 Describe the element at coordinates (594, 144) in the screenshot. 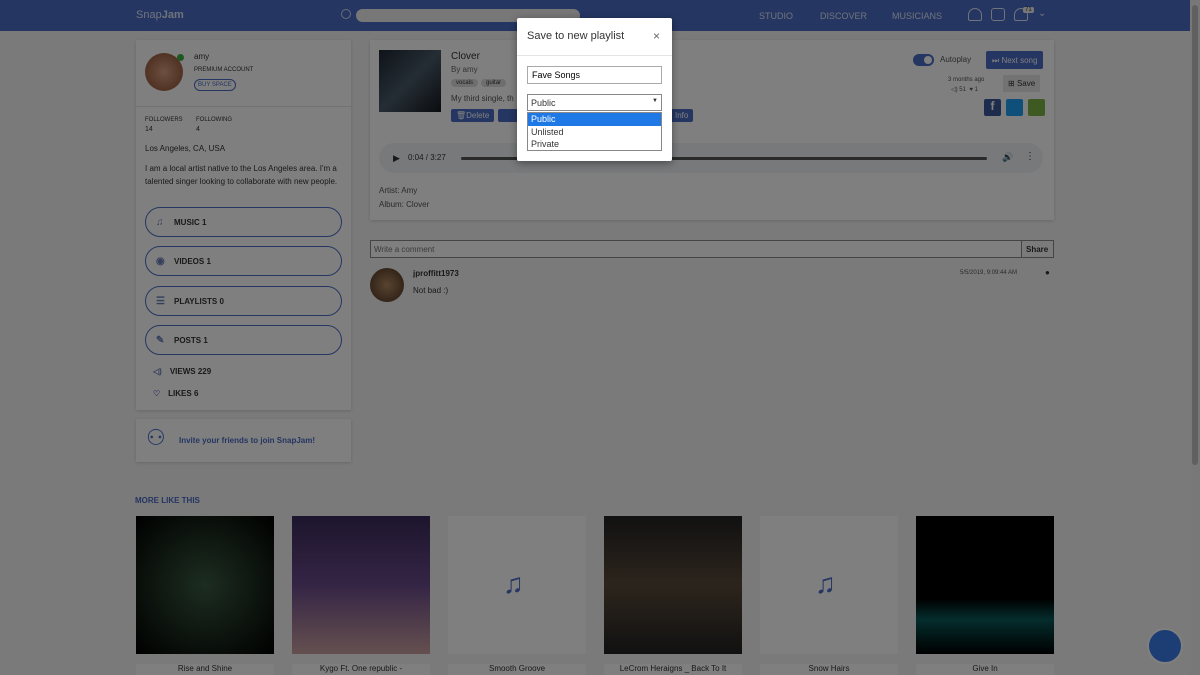

I see `option-private: Private` at that location.